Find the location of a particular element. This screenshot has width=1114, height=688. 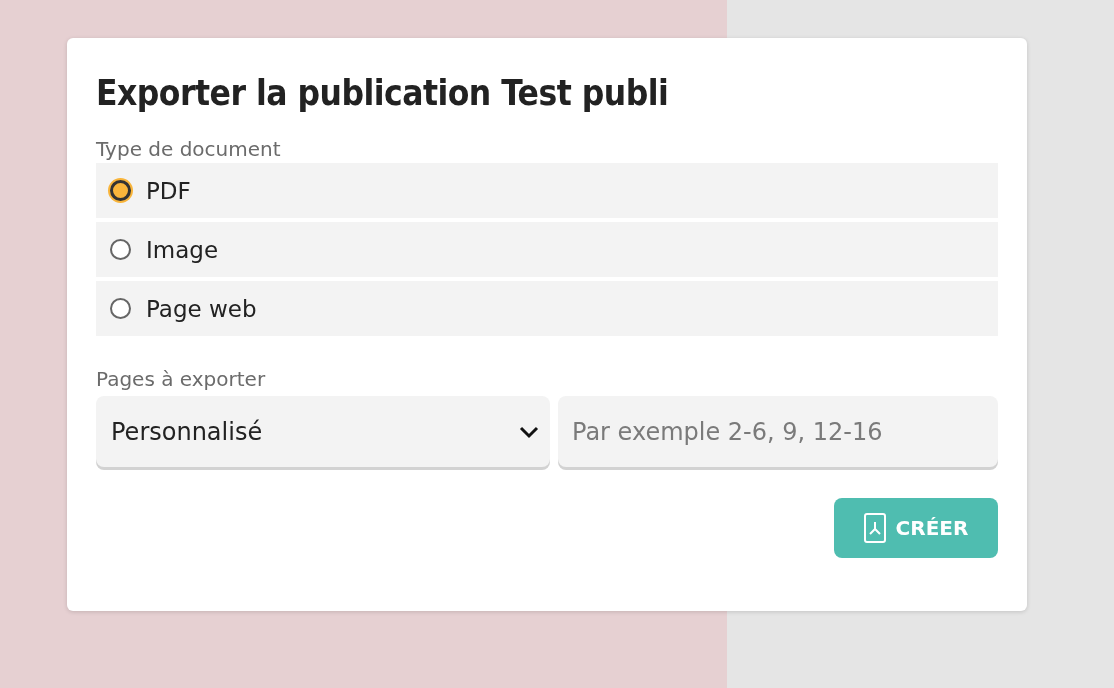

pages-dropdown: Personnalisé is located at coordinates (323, 431).